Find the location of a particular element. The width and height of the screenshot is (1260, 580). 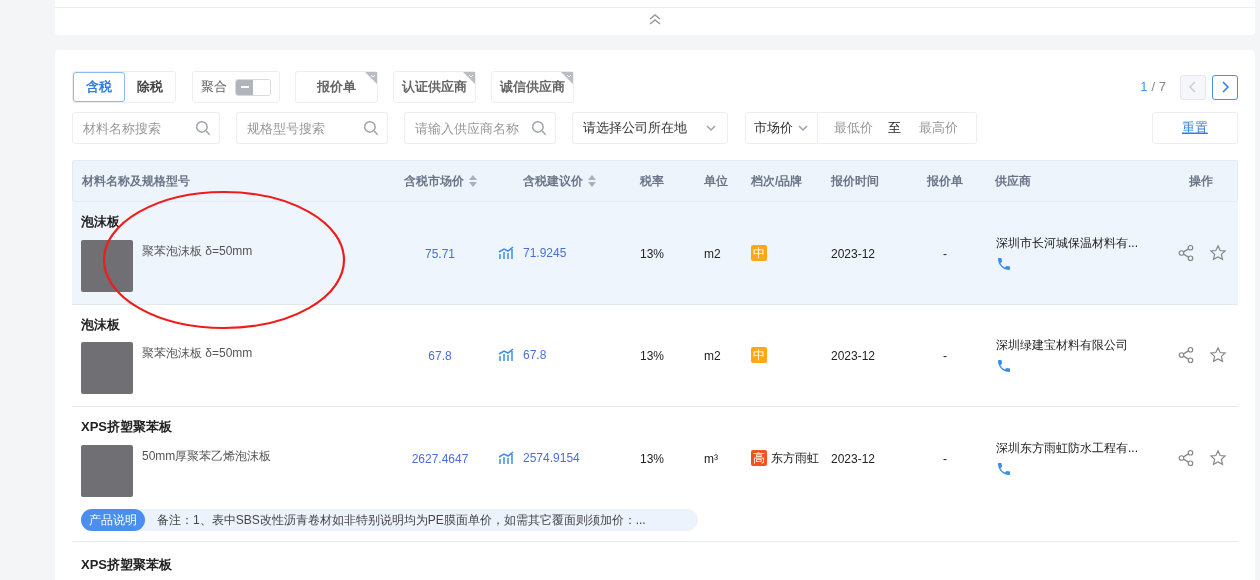

chevron-right-icon is located at coordinates (1225, 87).